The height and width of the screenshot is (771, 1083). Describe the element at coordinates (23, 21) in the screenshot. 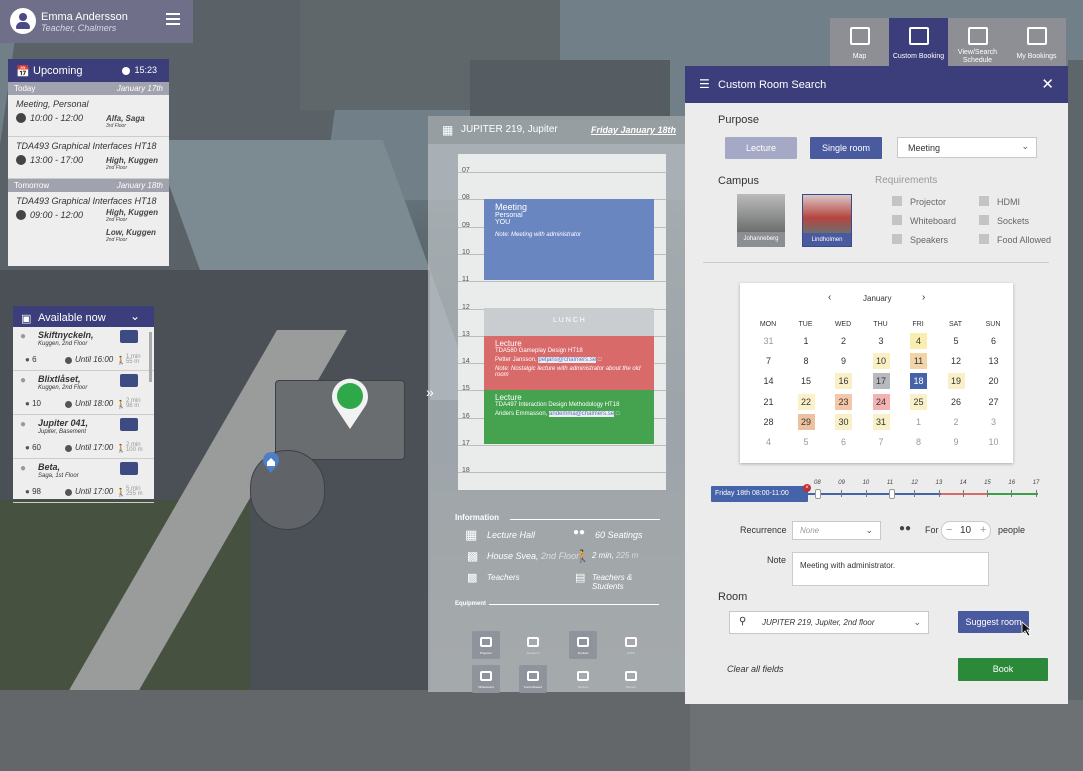

I see `avatar` at that location.